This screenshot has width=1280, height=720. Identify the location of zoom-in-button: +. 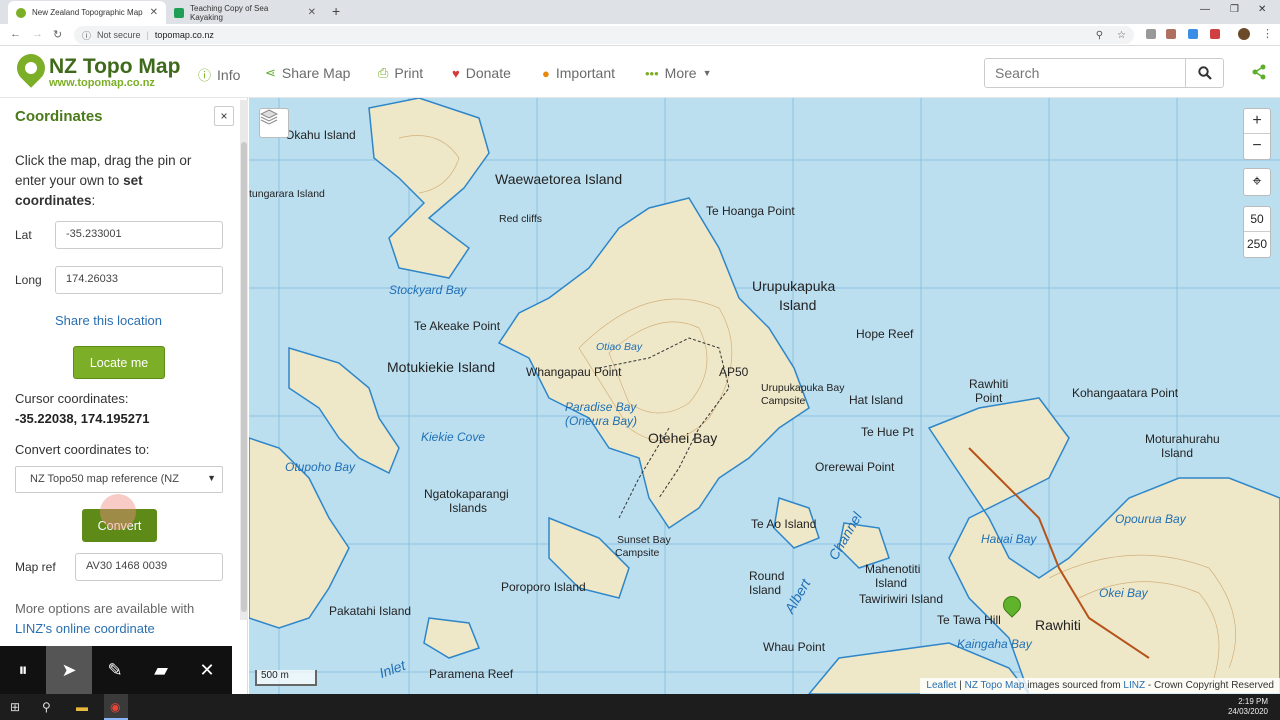
(1257, 121).